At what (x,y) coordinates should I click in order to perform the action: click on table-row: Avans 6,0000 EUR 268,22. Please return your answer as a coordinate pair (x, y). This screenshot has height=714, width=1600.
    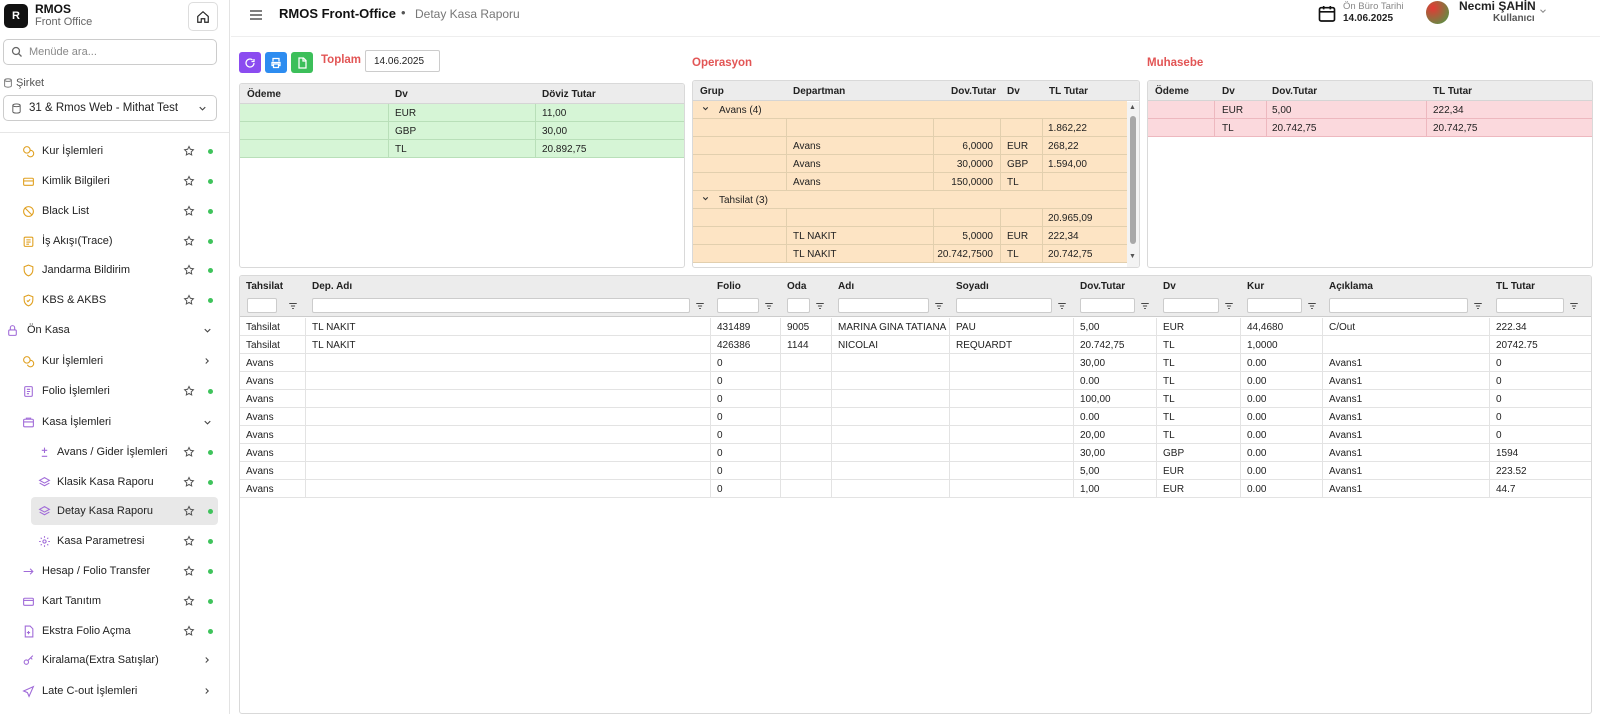
    Looking at the image, I should click on (910, 146).